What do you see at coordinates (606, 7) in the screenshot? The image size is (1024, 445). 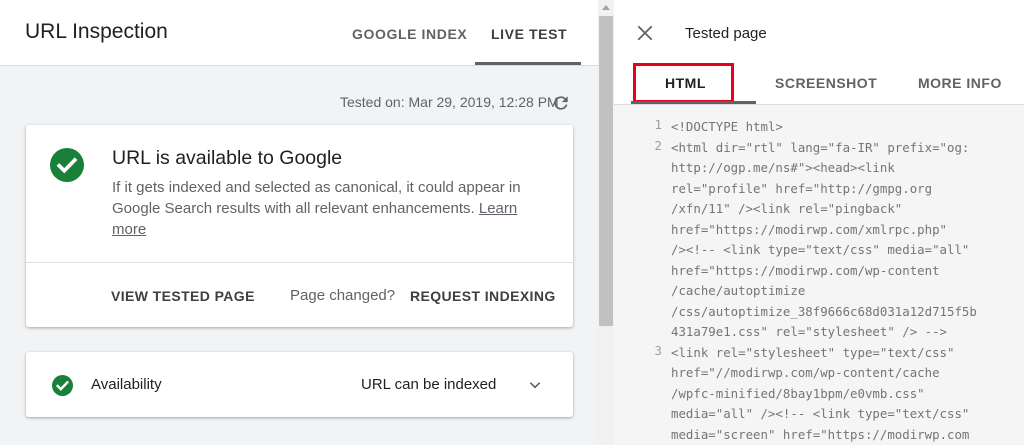 I see `scroll-up-arrow` at bounding box center [606, 7].